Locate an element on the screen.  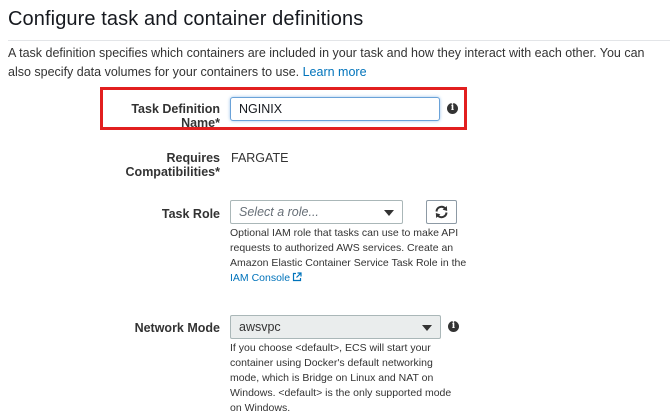
refresh-roles-button is located at coordinates (441, 212).